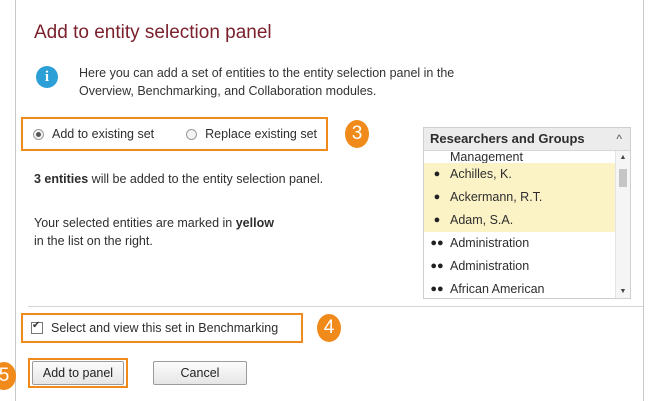  I want to click on list-scrollbar: ▲ ▼, so click(622, 224).